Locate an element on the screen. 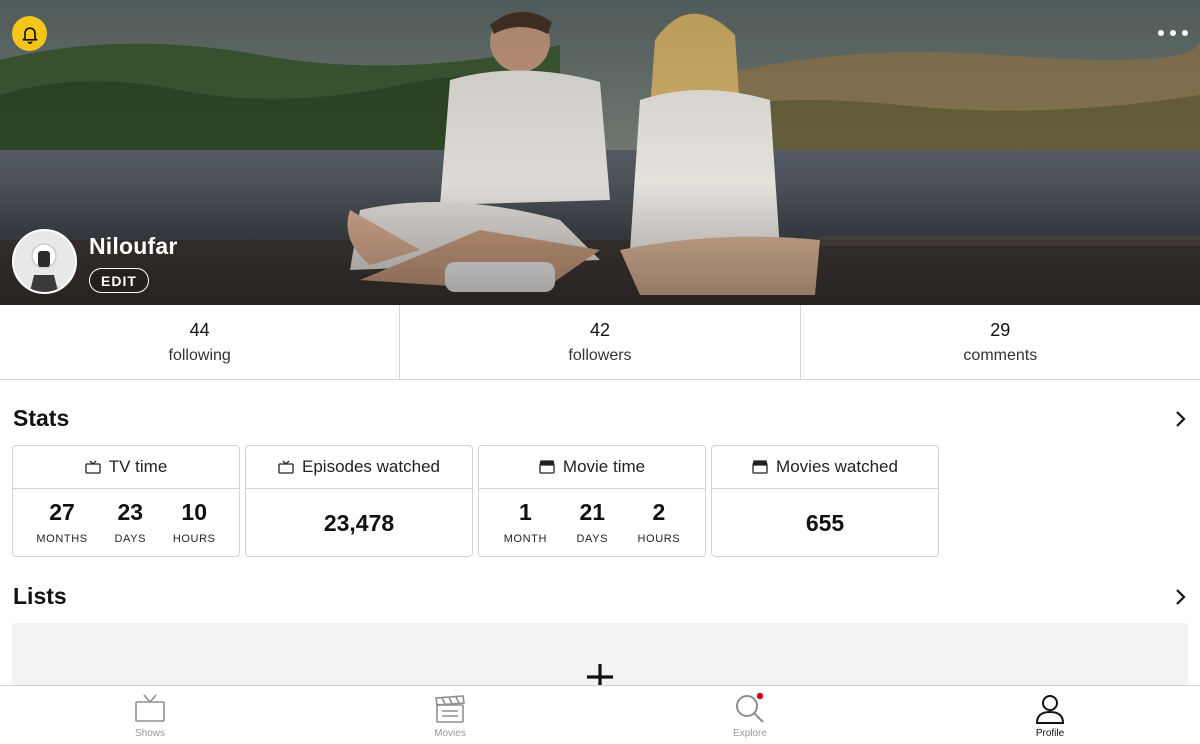 Image resolution: width=1200 pixels, height=744 pixels. stat-values: 23,478 is located at coordinates (359, 523).